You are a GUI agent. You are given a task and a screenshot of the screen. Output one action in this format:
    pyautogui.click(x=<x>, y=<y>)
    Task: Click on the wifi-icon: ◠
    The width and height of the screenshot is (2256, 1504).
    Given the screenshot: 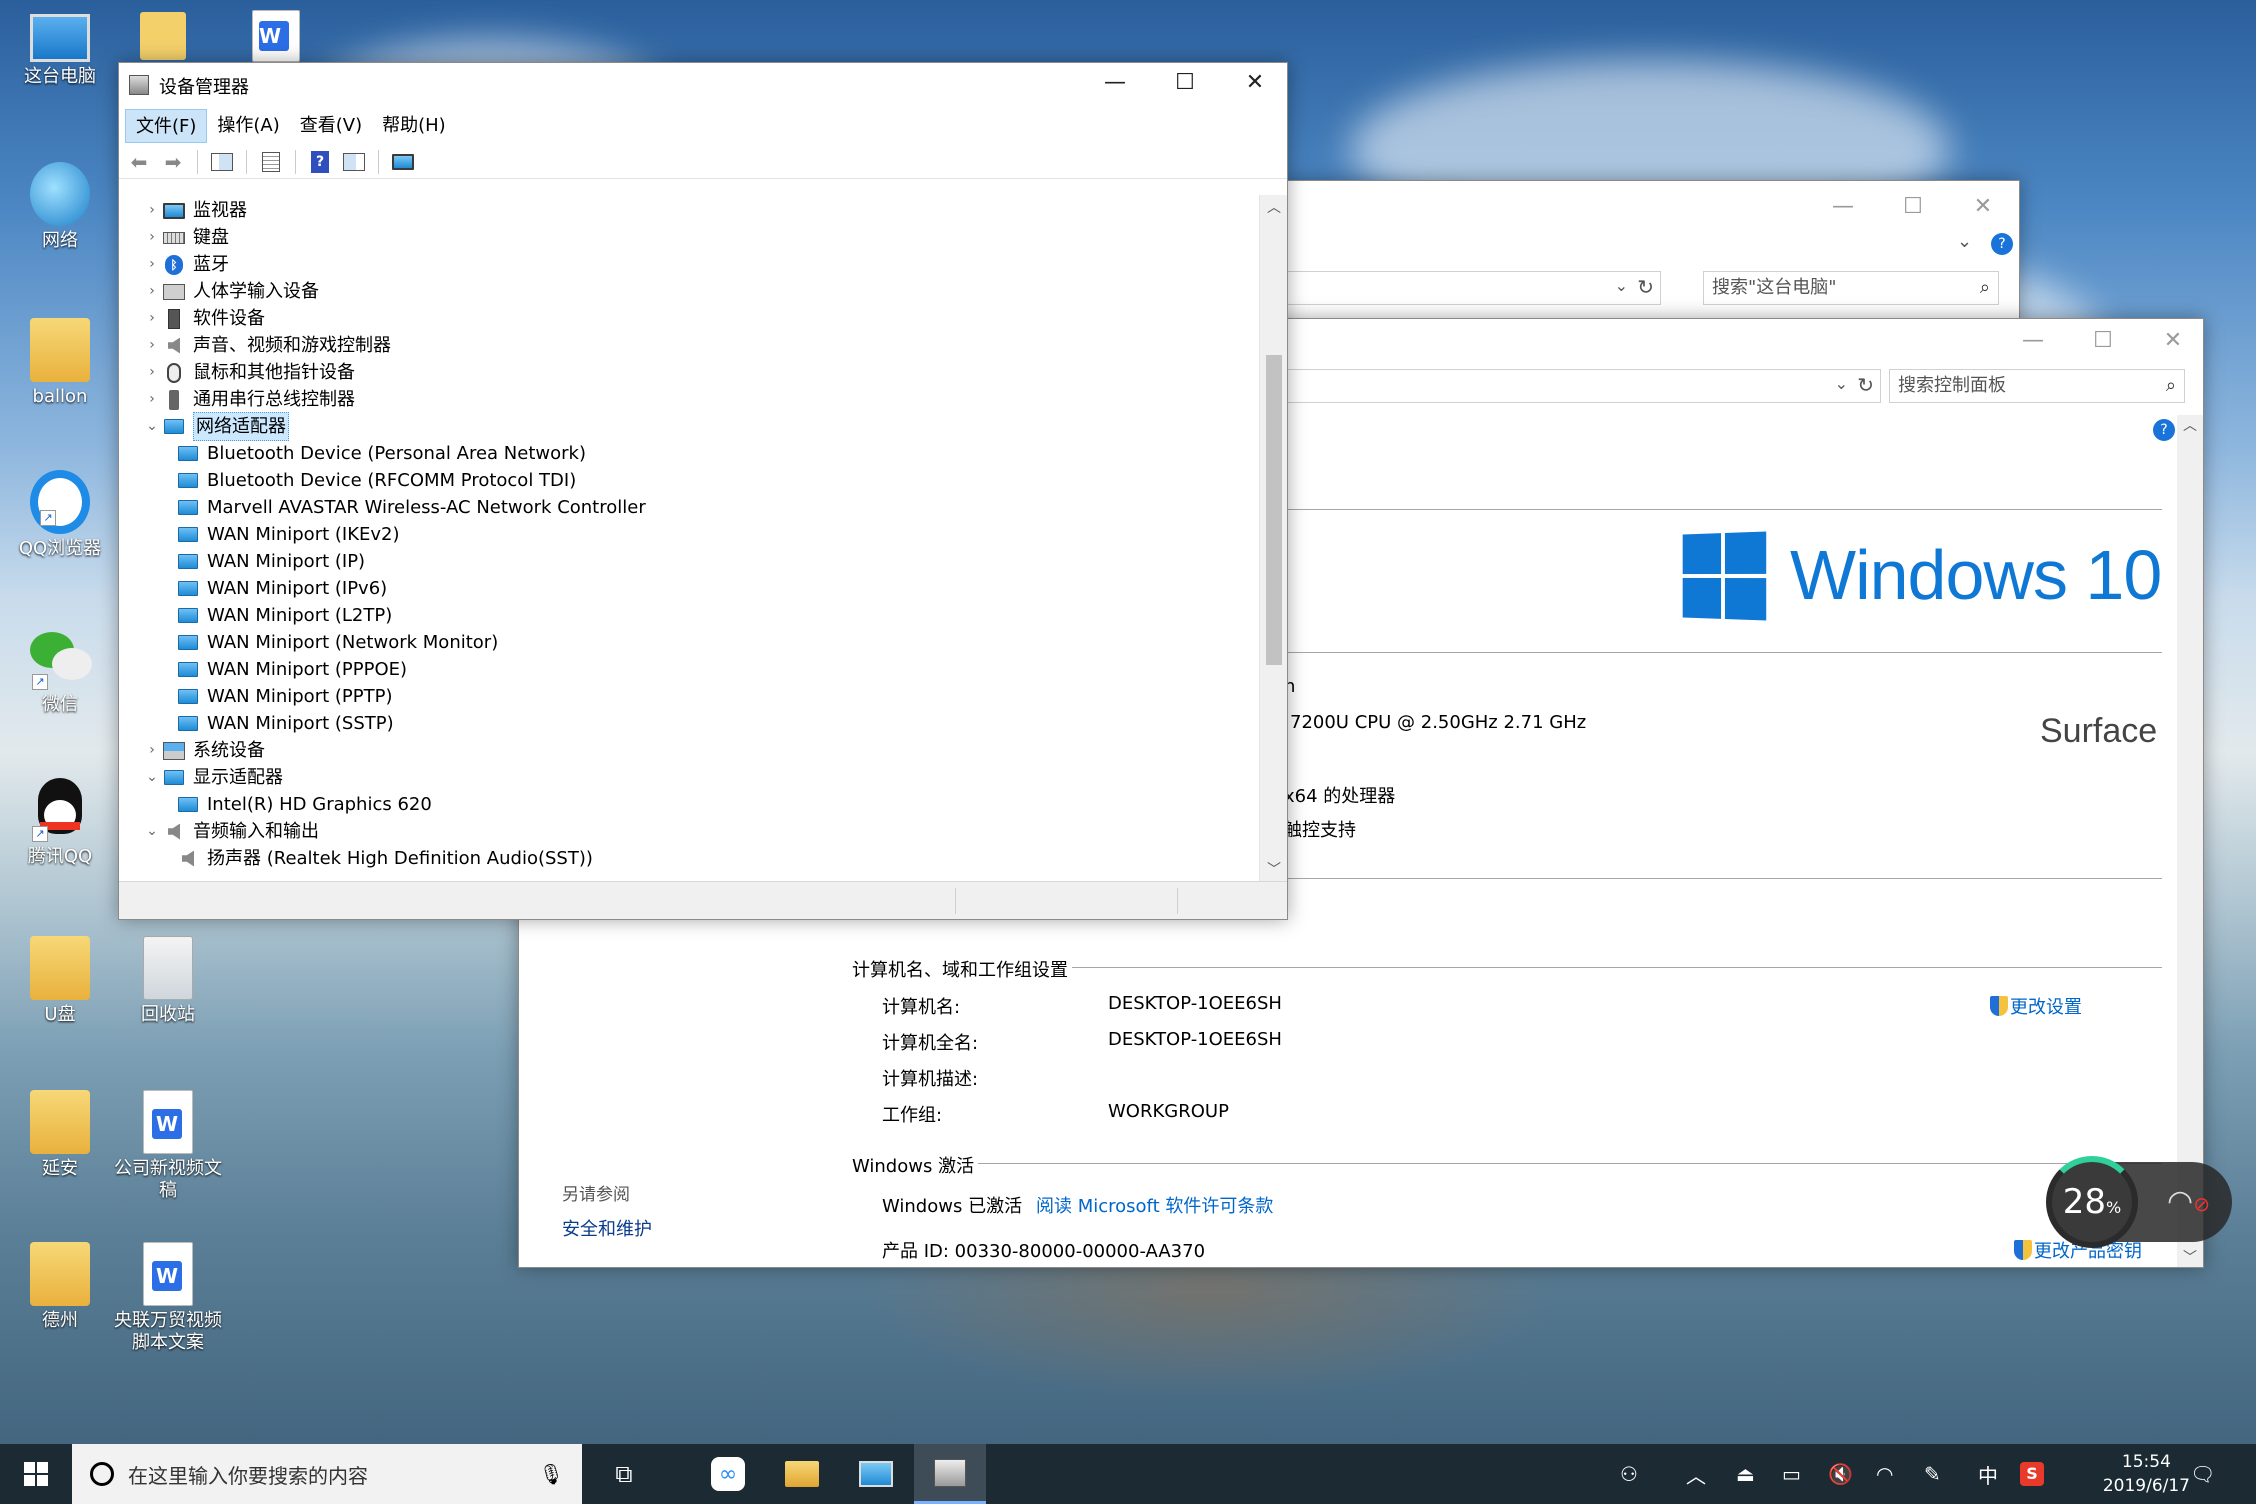 What is the action you would take?
    pyautogui.click(x=1884, y=1474)
    